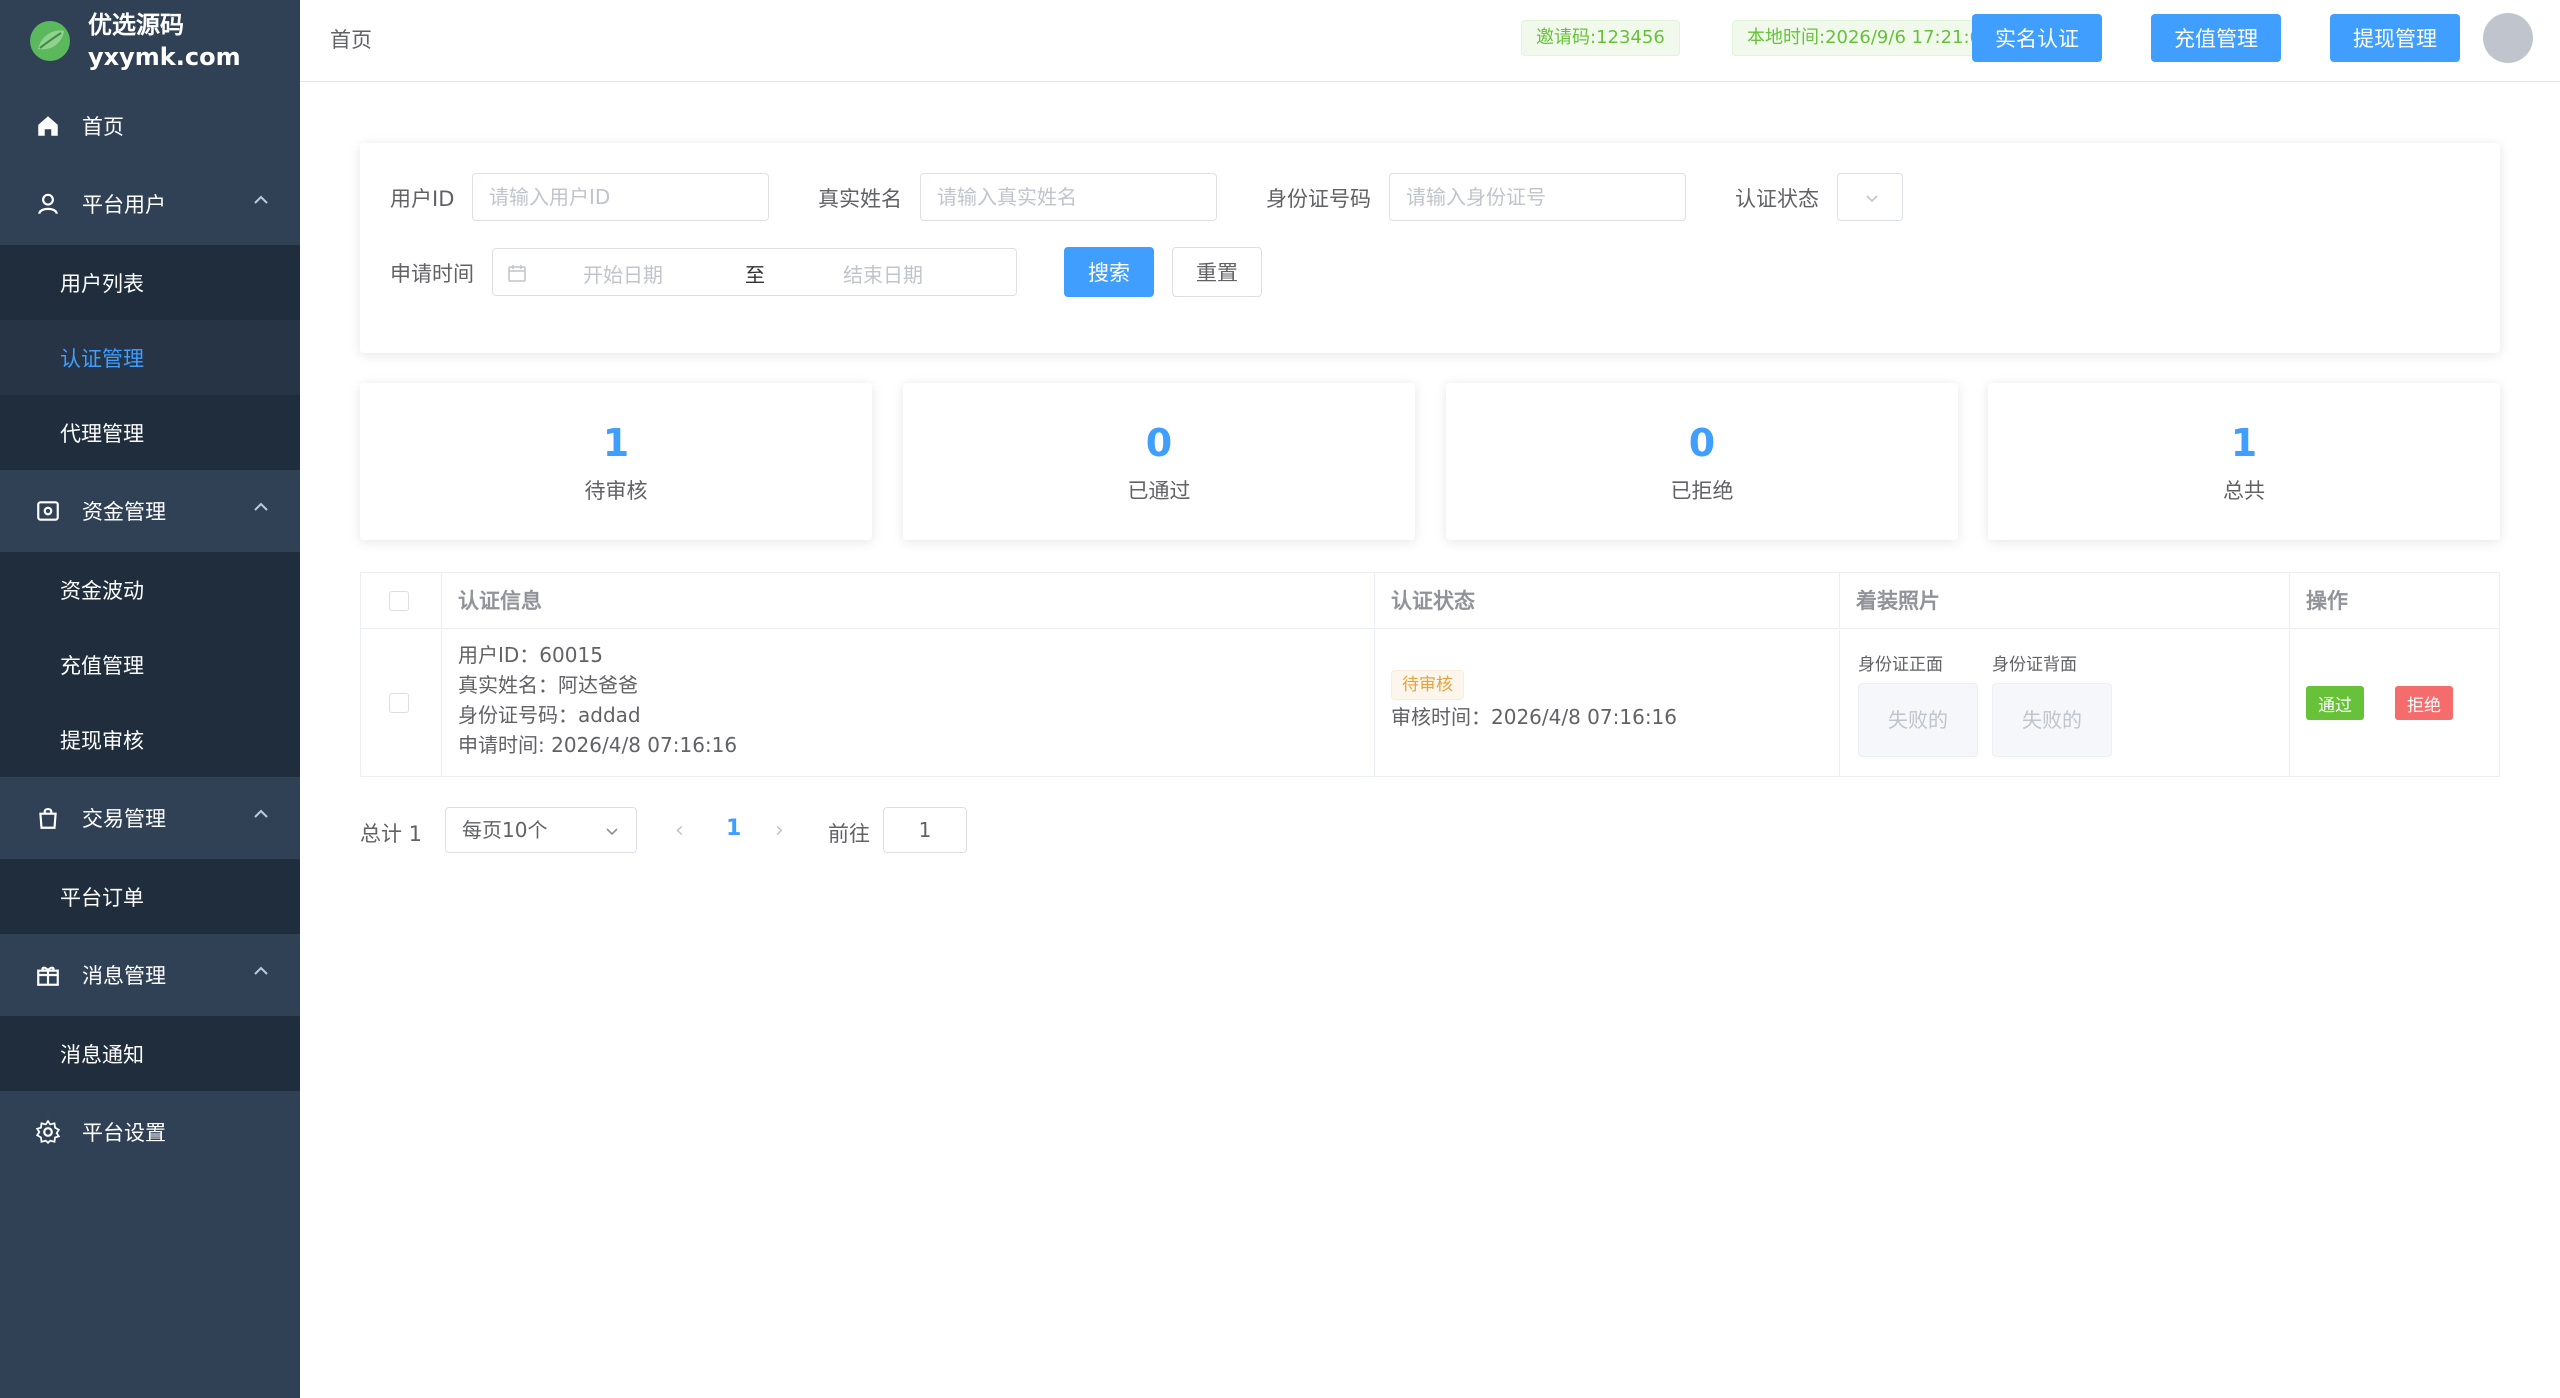  Describe the element at coordinates (150, 282) in the screenshot. I see `sidebar-item-user-list: 用户列表` at that location.